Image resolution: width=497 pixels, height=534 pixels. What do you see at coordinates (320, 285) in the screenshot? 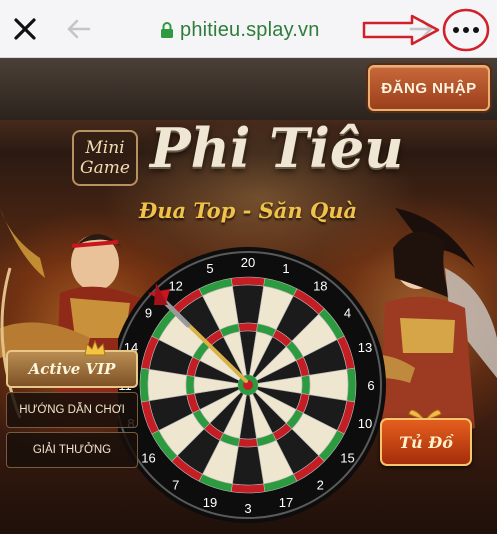
I see `dartboard-number: 18` at bounding box center [320, 285].